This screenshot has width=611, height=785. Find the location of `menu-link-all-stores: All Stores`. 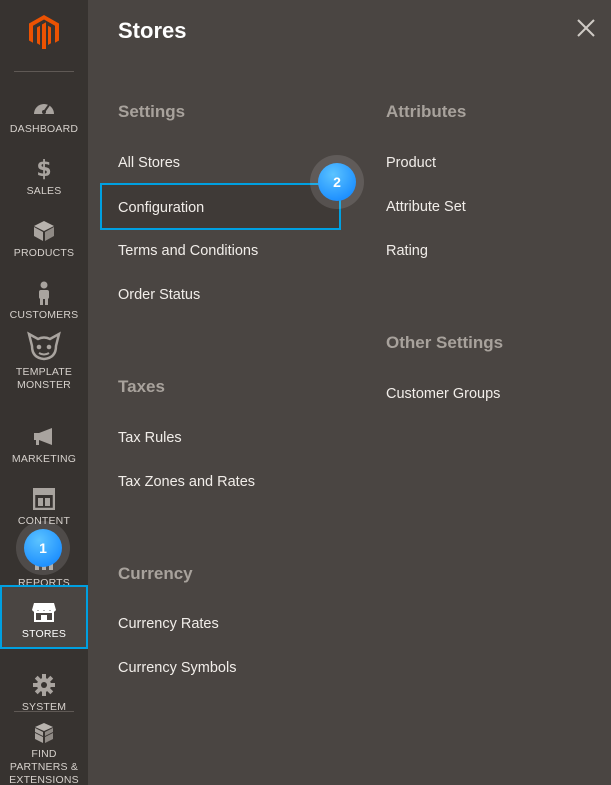

menu-link-all-stores: All Stores is located at coordinates (149, 163).